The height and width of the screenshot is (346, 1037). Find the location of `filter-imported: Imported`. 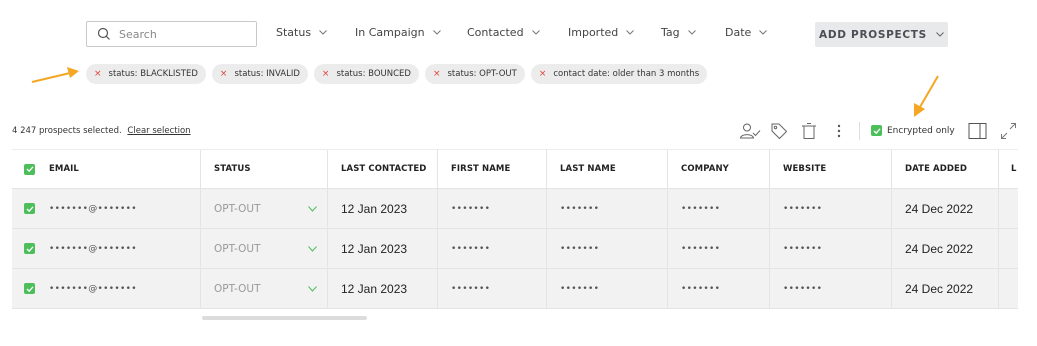

filter-imported: Imported is located at coordinates (601, 32).